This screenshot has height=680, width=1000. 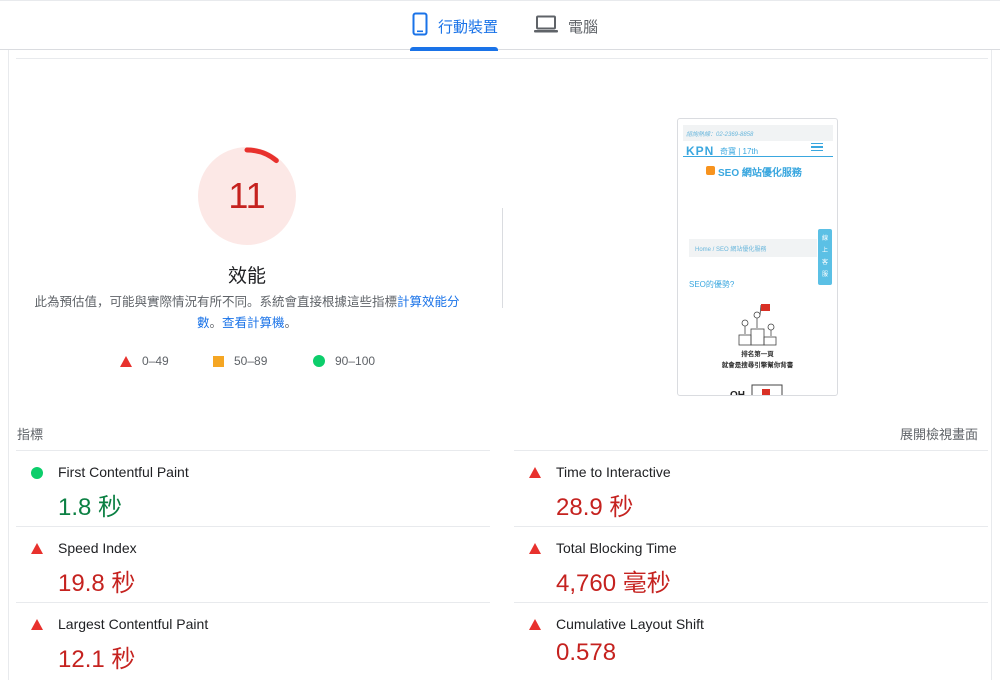 What do you see at coordinates (595, 507) in the screenshot?
I see `metric-value: 28.9 秒` at bounding box center [595, 507].